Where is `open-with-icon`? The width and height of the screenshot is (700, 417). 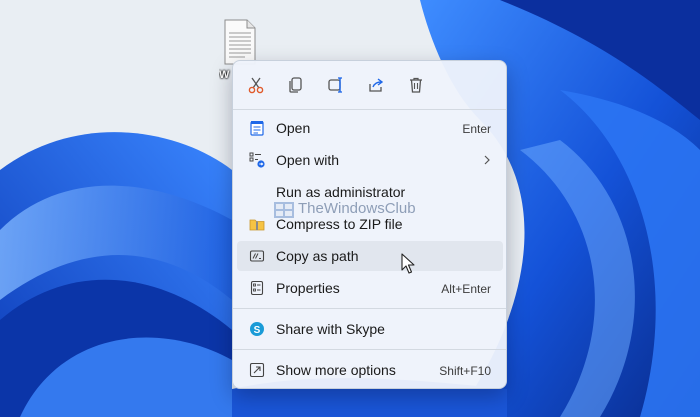
open-with-icon is located at coordinates (257, 160).